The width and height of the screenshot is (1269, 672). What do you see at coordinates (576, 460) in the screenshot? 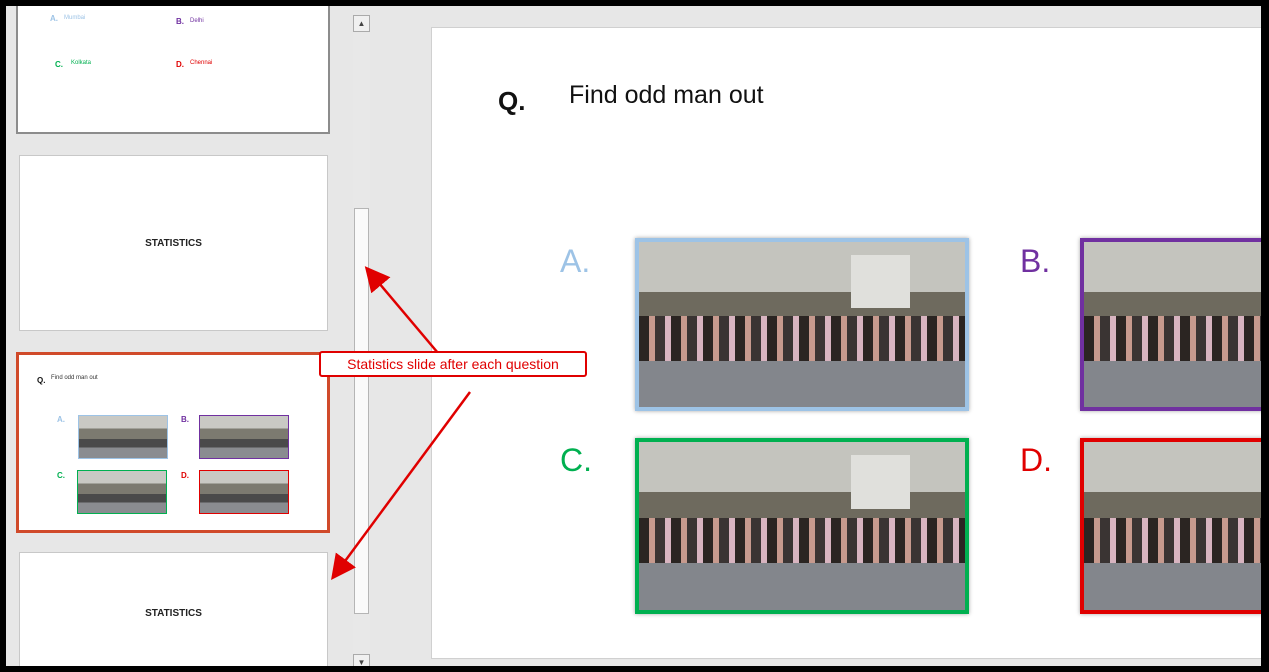
I see `option-c-label: C.` at bounding box center [576, 460].